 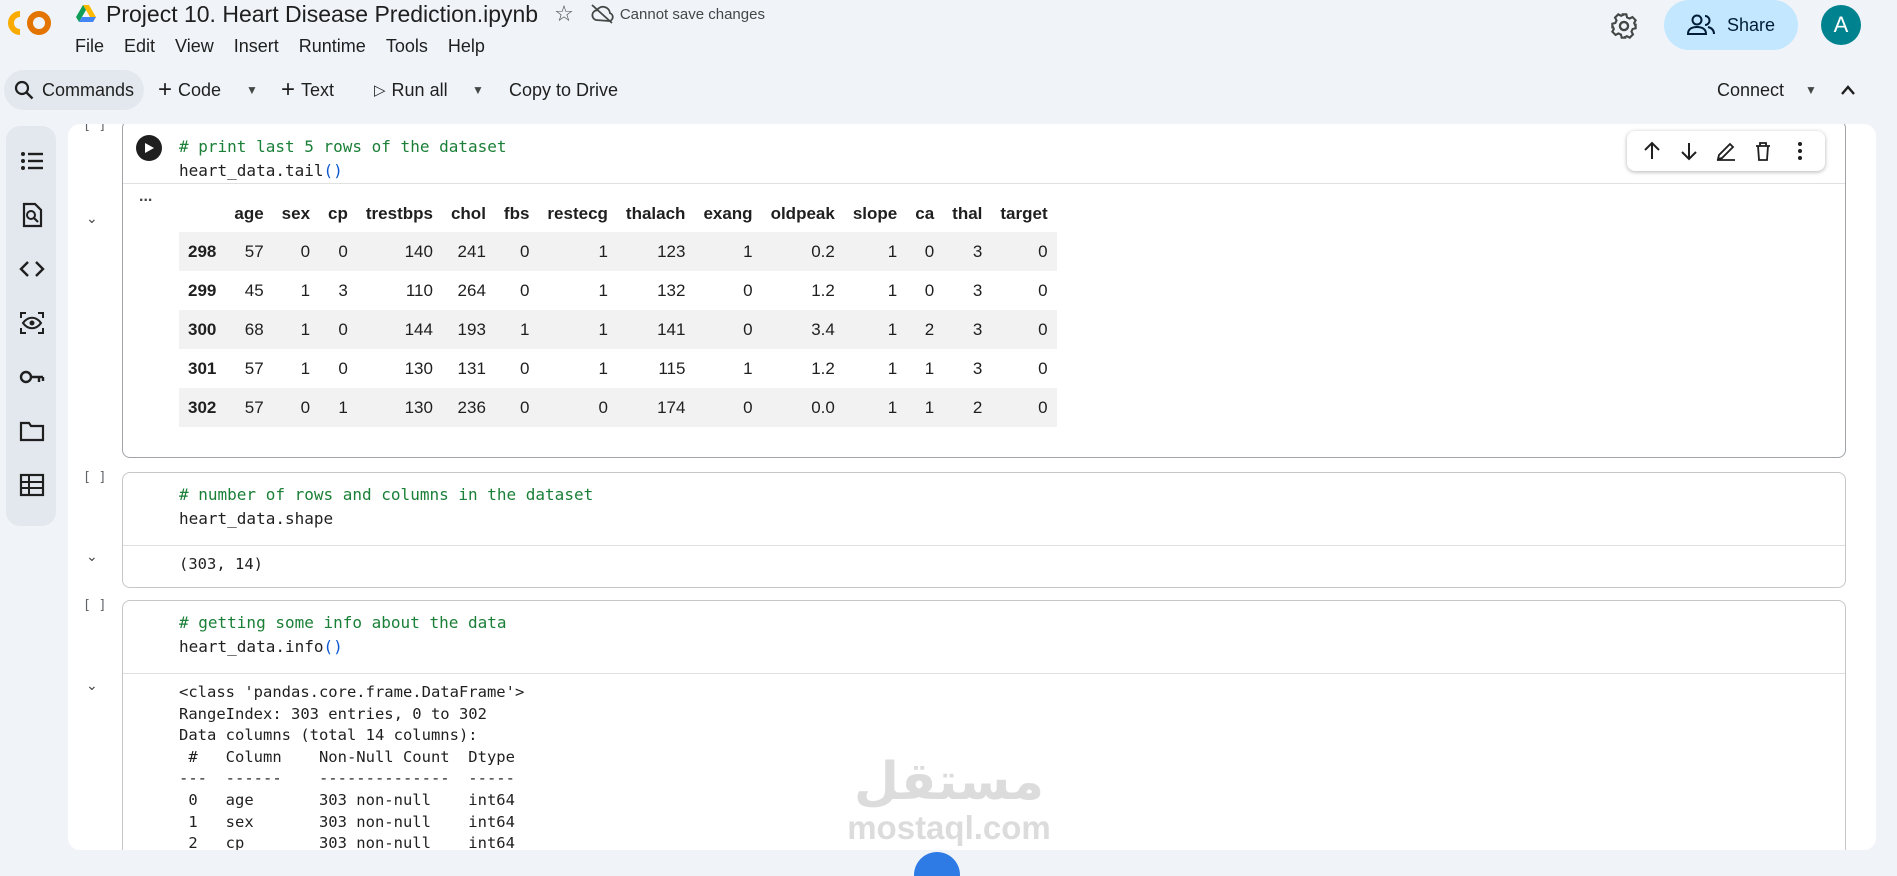 What do you see at coordinates (251, 646) in the screenshot?
I see `code-call: heart_data.info` at bounding box center [251, 646].